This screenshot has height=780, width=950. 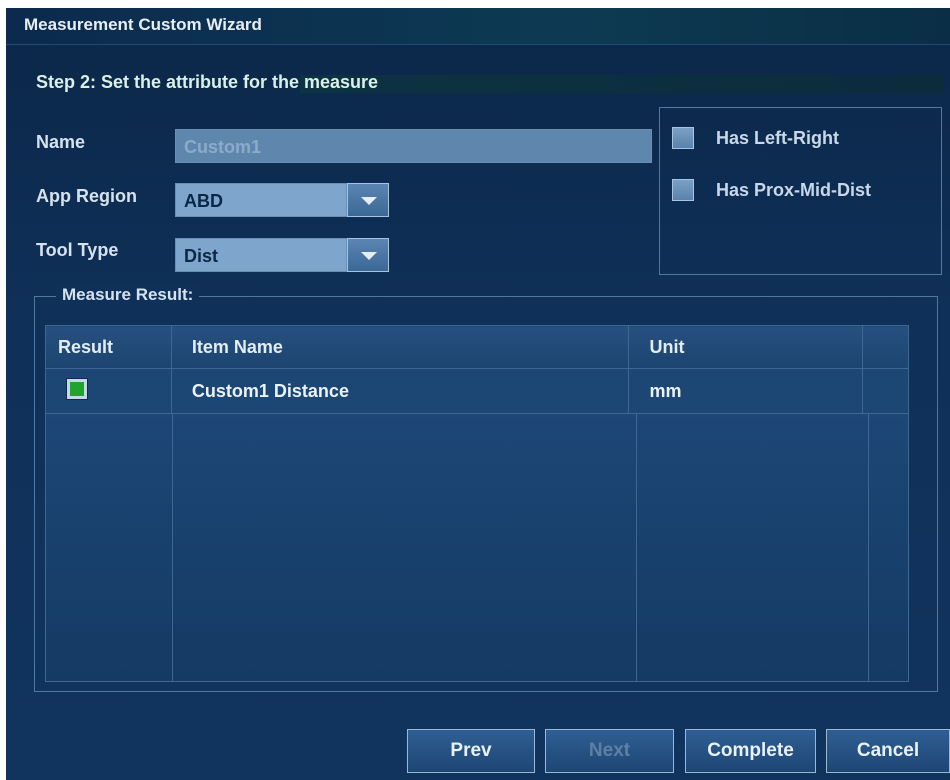 I want to click on measure-result-legend: Measure Result:, so click(x=128, y=295).